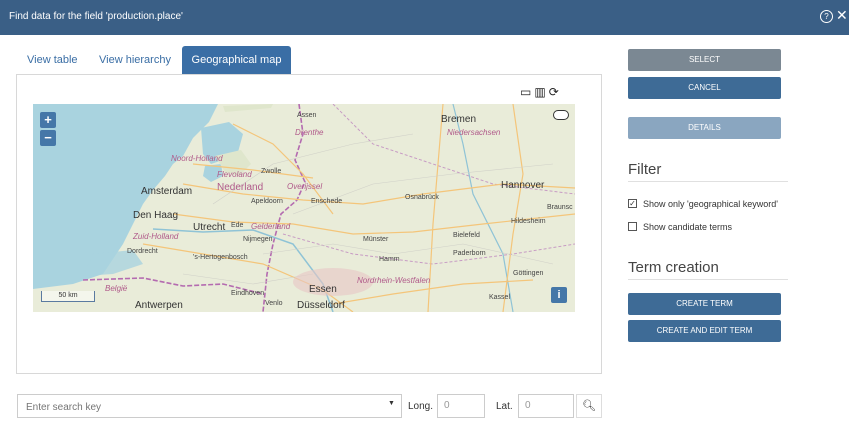 The height and width of the screenshot is (434, 849). I want to click on details-button: DETAILS, so click(704, 128).